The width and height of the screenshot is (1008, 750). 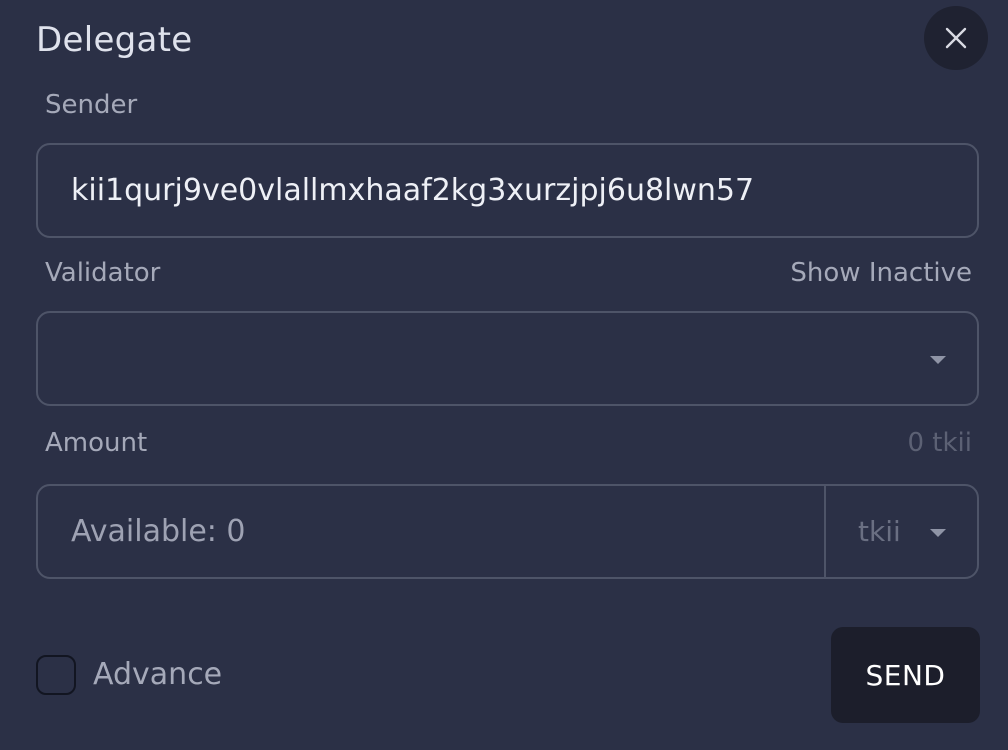 I want to click on sender-label: Sender, so click(x=91, y=105).